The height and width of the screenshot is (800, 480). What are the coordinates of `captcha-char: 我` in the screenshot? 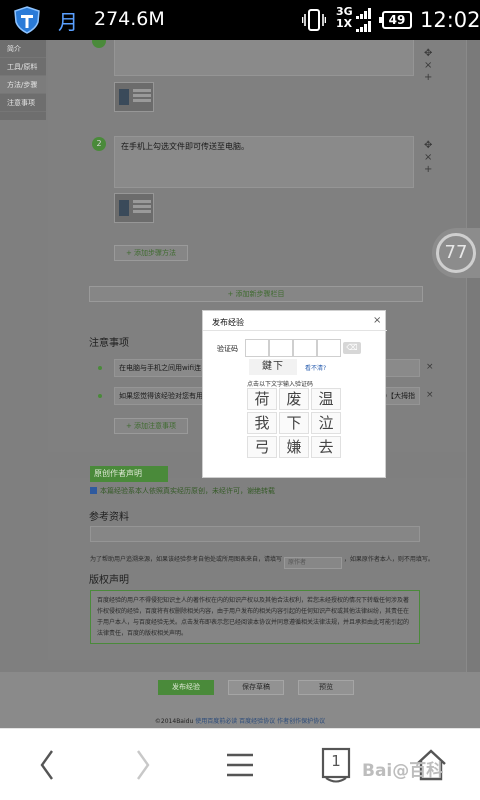 It's located at (262, 423).